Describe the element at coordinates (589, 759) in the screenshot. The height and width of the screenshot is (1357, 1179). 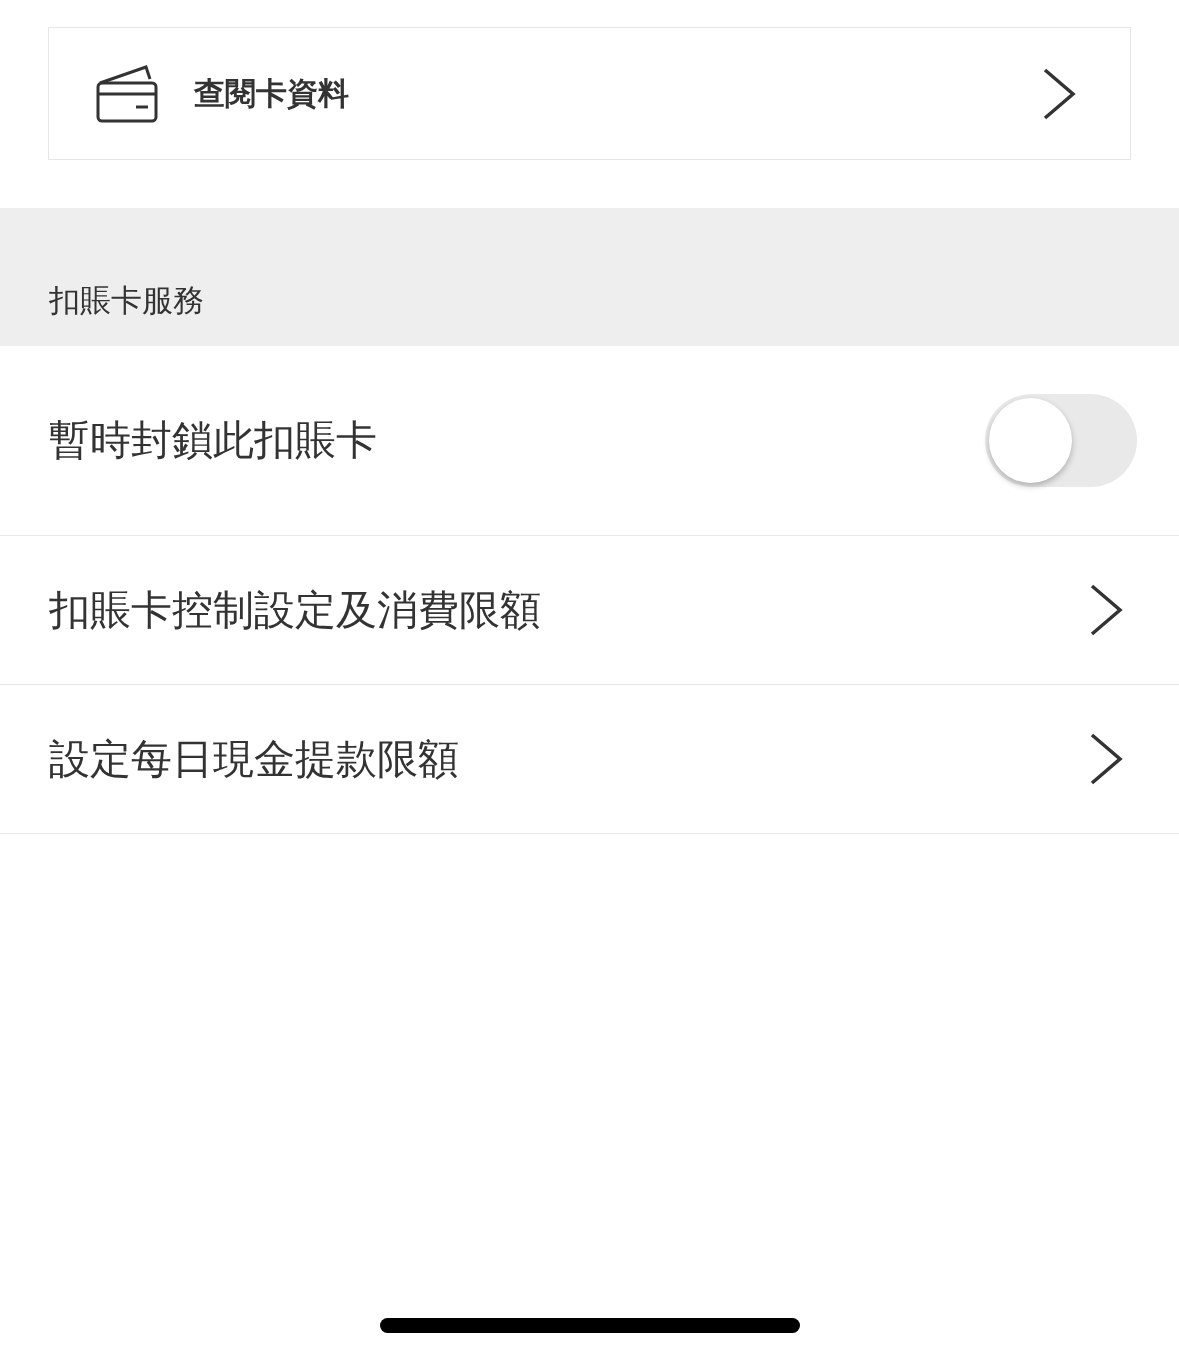
I see `menu-item: 設定每日現金提款限額` at that location.